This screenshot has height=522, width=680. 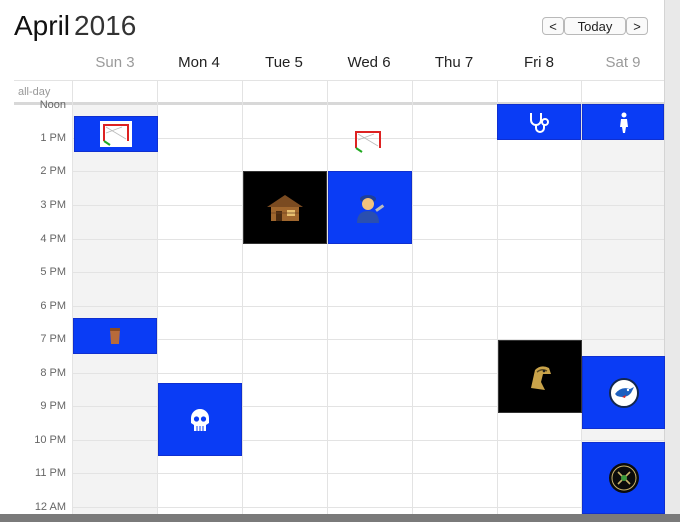 I want to click on page-title: April 2016, so click(x=75, y=26).